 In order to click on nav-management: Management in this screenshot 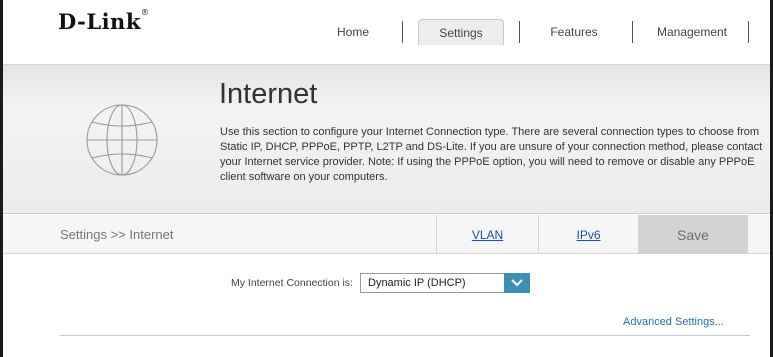, I will do `click(692, 32)`.